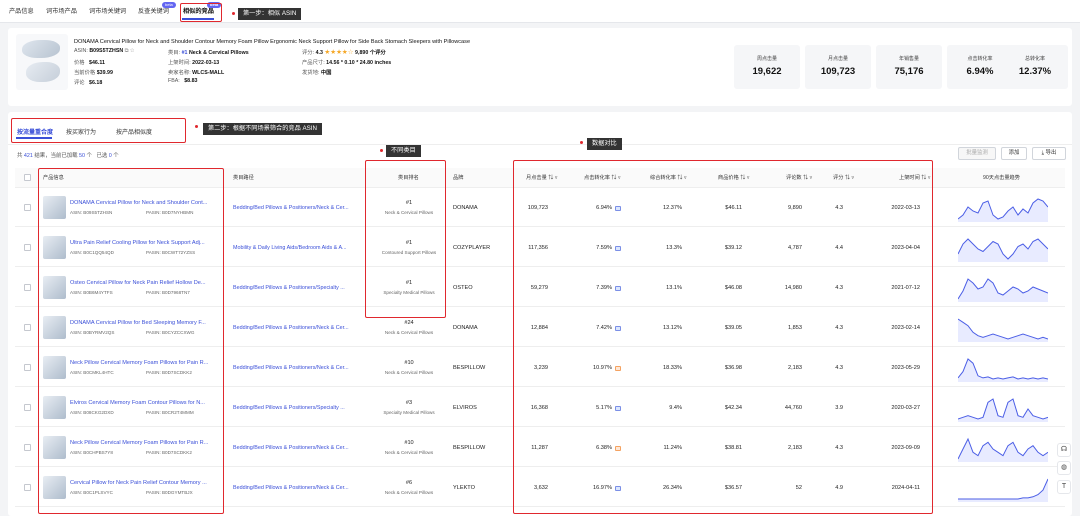 The height and width of the screenshot is (516, 1080). What do you see at coordinates (1049, 153) in the screenshot?
I see `export-button: ⤓ 导出` at bounding box center [1049, 153].